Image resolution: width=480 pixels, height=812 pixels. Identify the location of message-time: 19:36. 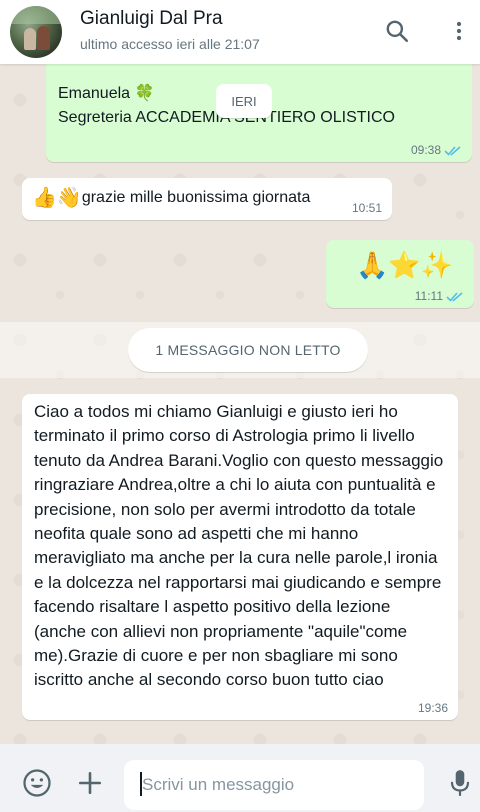
(432, 708).